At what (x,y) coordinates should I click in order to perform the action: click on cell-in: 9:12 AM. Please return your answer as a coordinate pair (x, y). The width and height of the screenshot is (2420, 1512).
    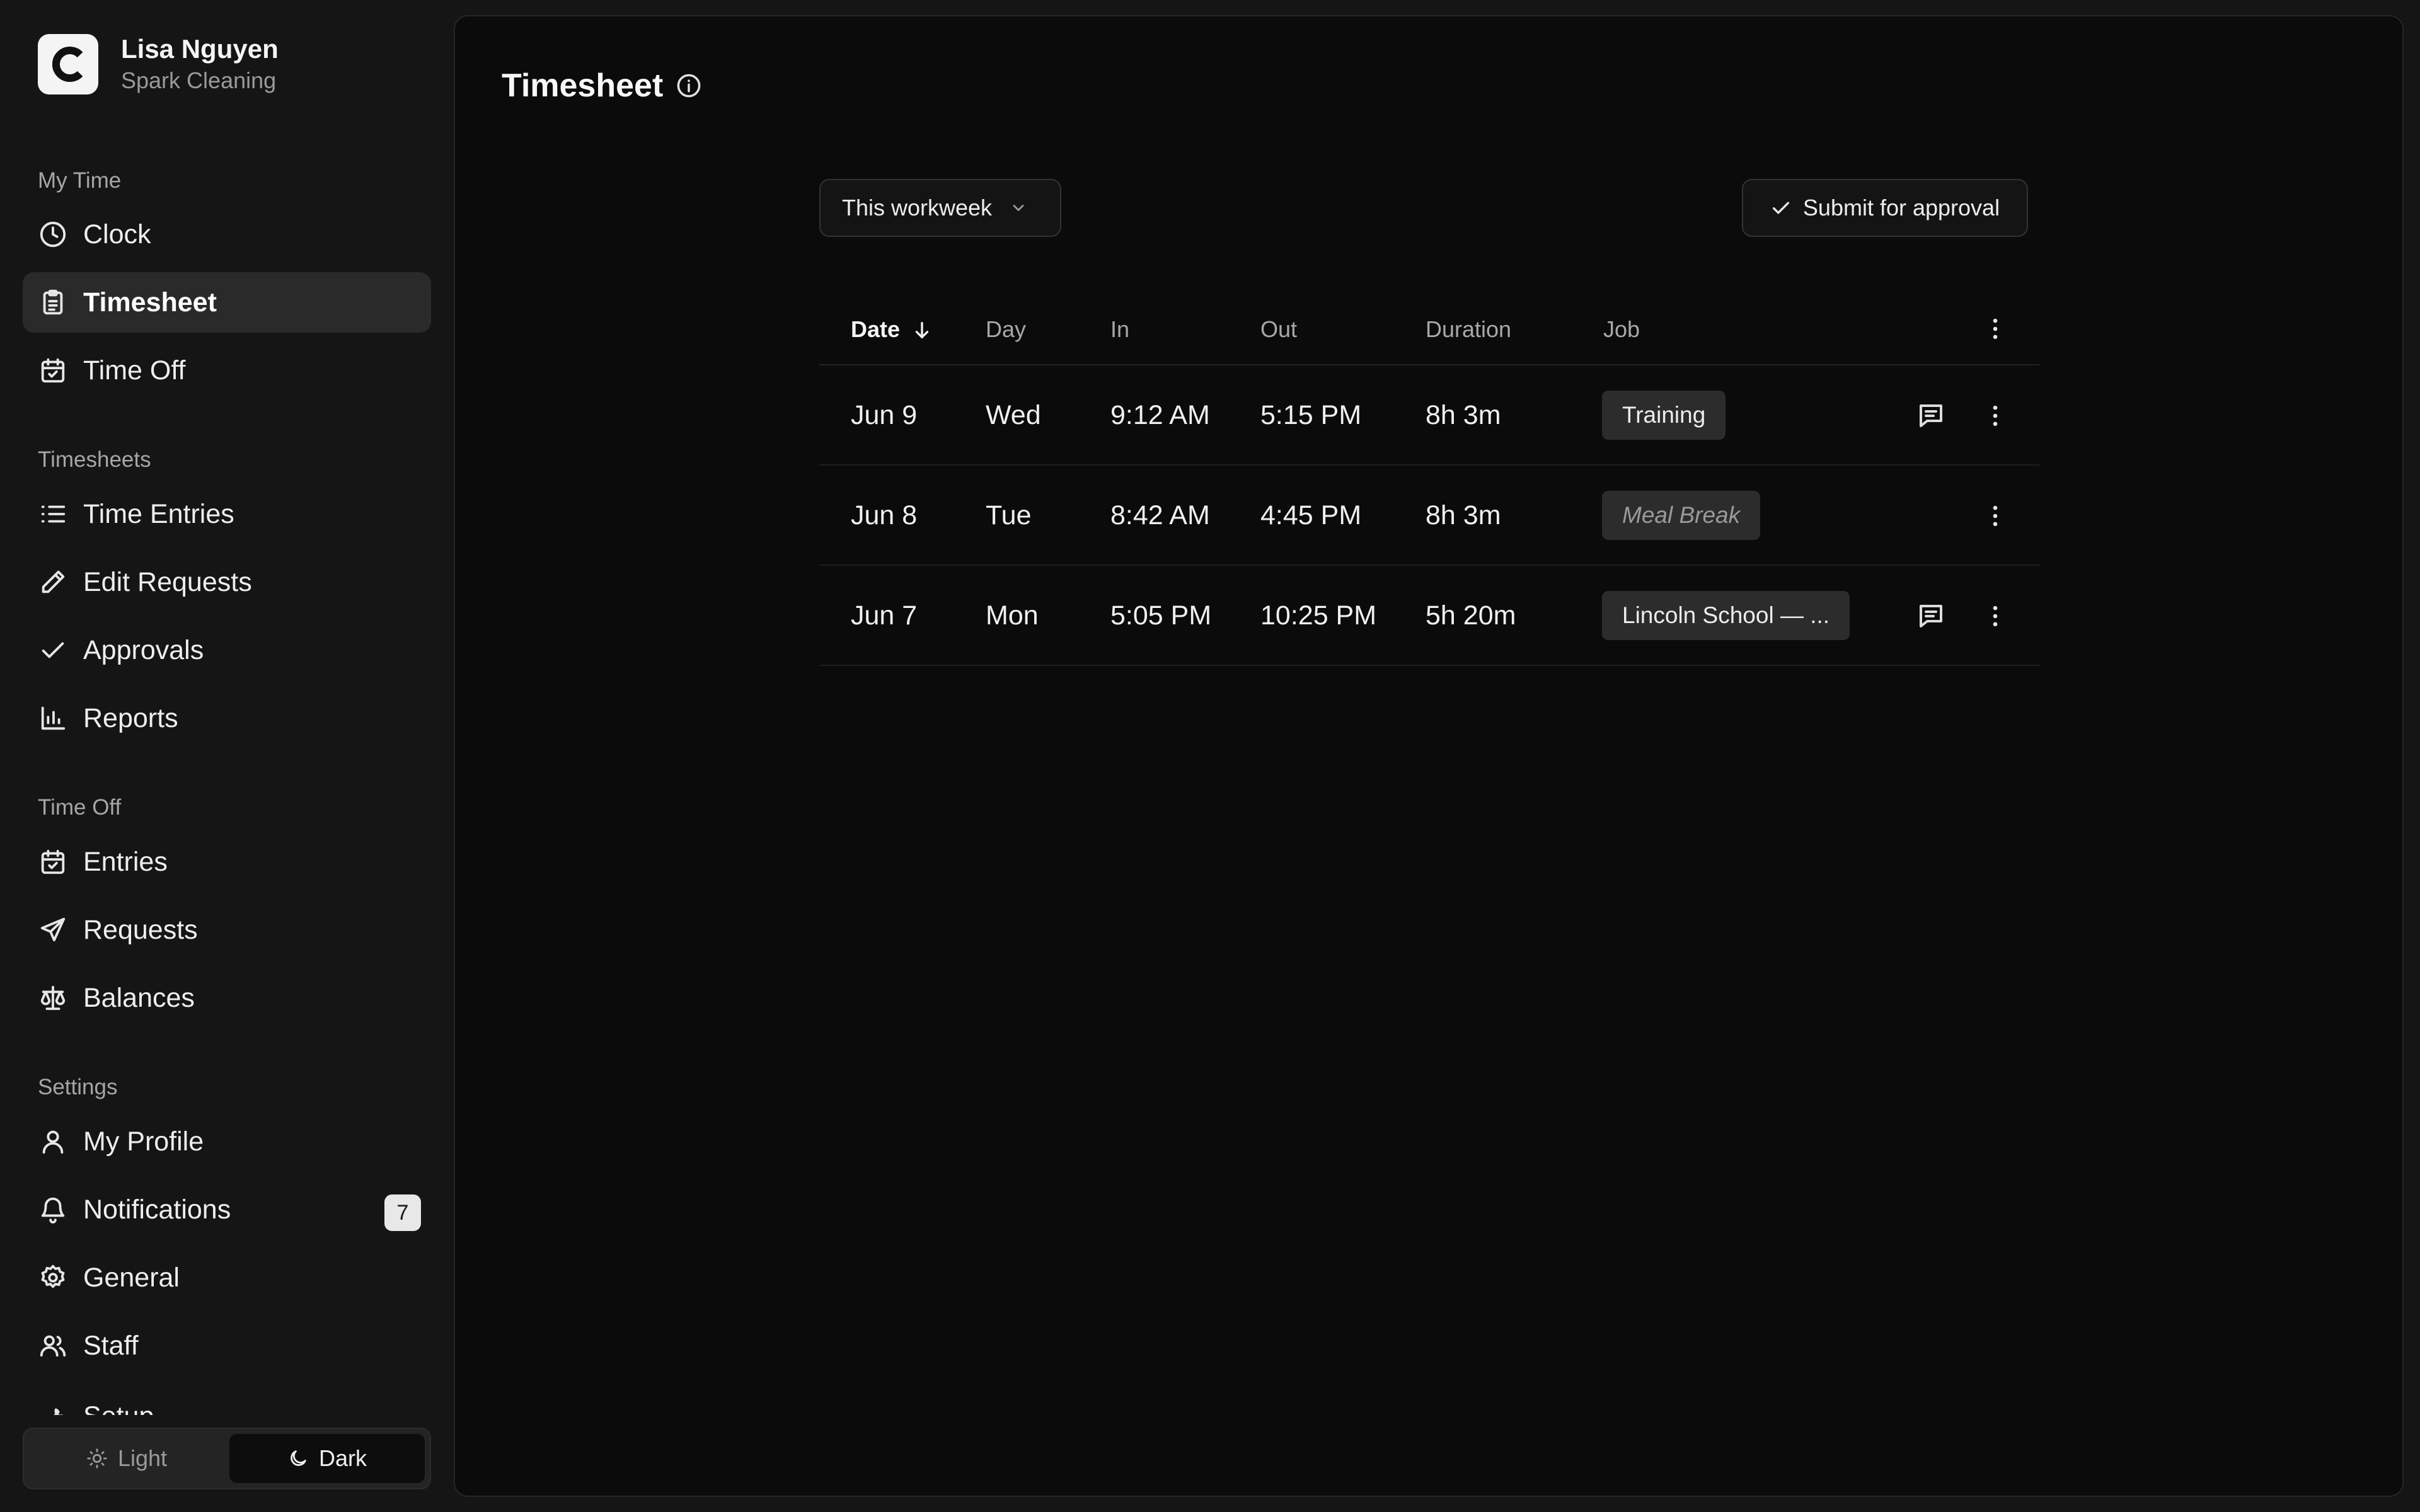
    Looking at the image, I should click on (1160, 415).